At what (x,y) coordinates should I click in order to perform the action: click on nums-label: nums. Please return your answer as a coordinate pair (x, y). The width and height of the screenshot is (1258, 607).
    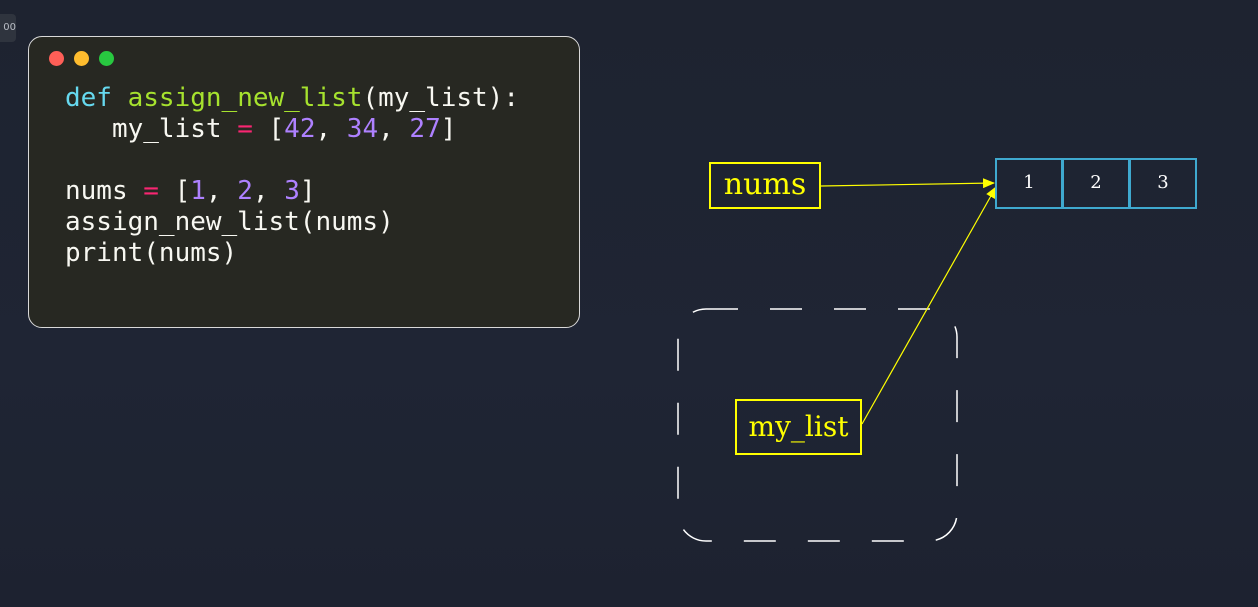
    Looking at the image, I should click on (765, 185).